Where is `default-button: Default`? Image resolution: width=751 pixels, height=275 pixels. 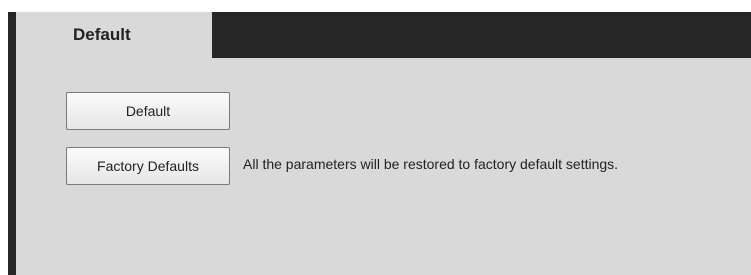
default-button: Default is located at coordinates (148, 111).